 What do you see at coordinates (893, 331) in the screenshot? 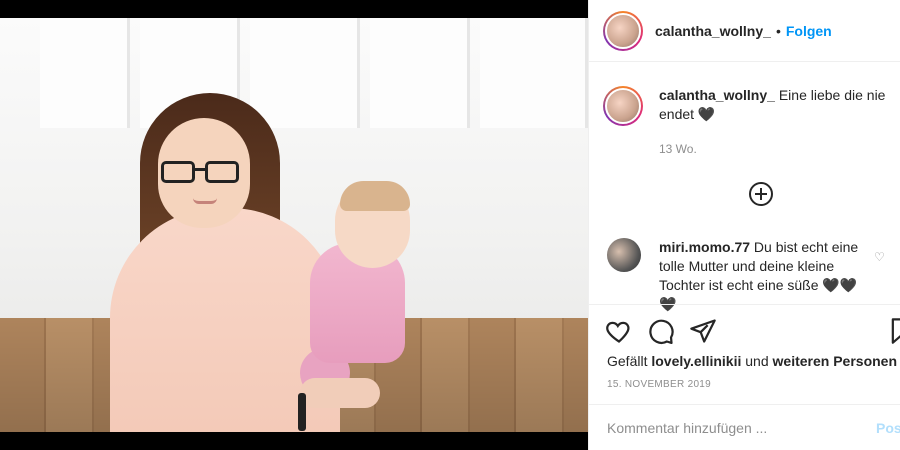
I see `bookmark-icon` at bounding box center [893, 331].